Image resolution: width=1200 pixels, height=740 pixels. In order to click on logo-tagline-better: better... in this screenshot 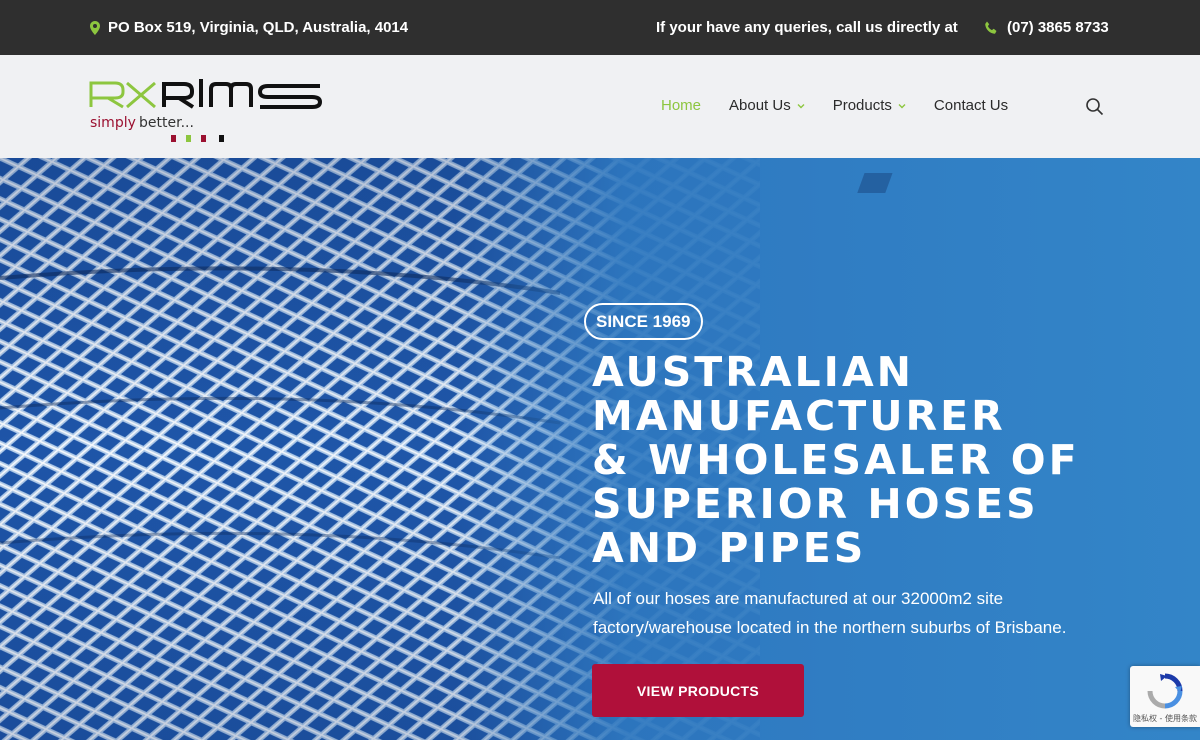, I will do `click(166, 123)`.